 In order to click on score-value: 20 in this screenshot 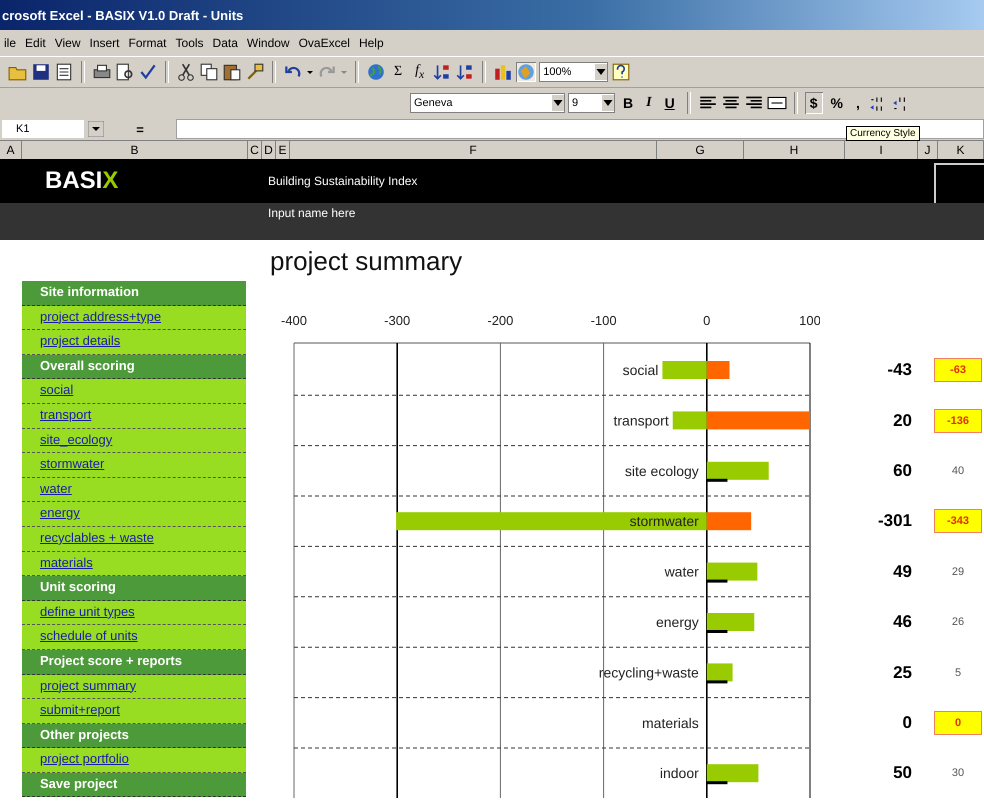, I will do `click(902, 420)`.